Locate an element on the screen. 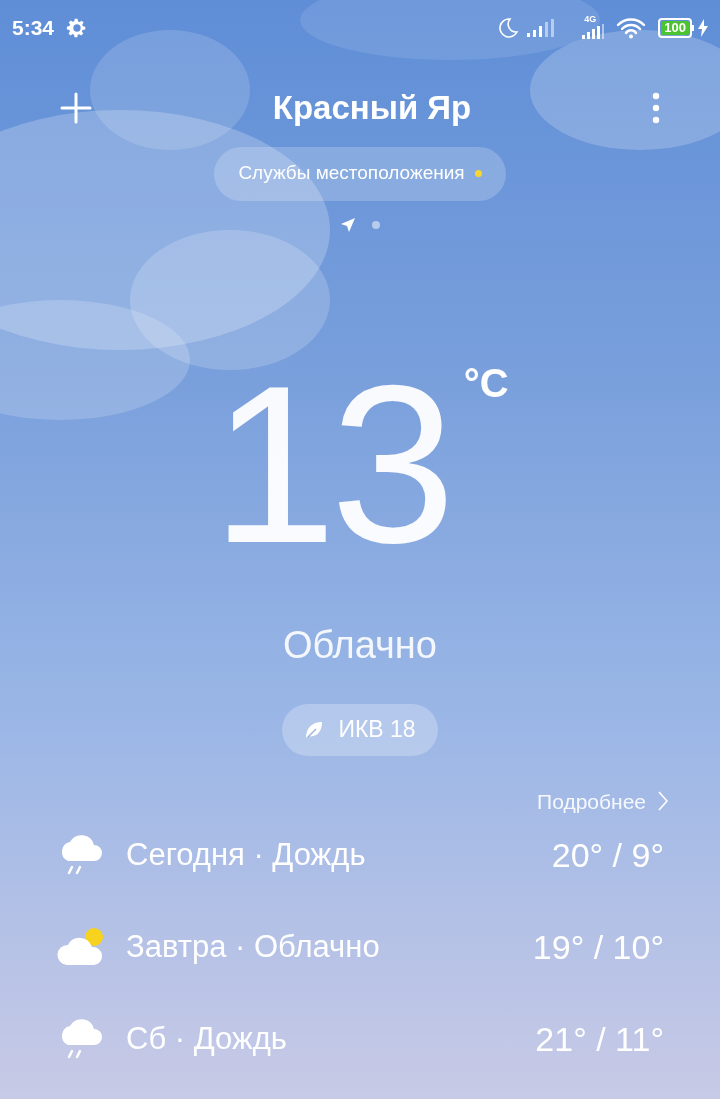 Image resolution: width=720 pixels, height=1099 pixels. leaf-icon is located at coordinates (314, 729).